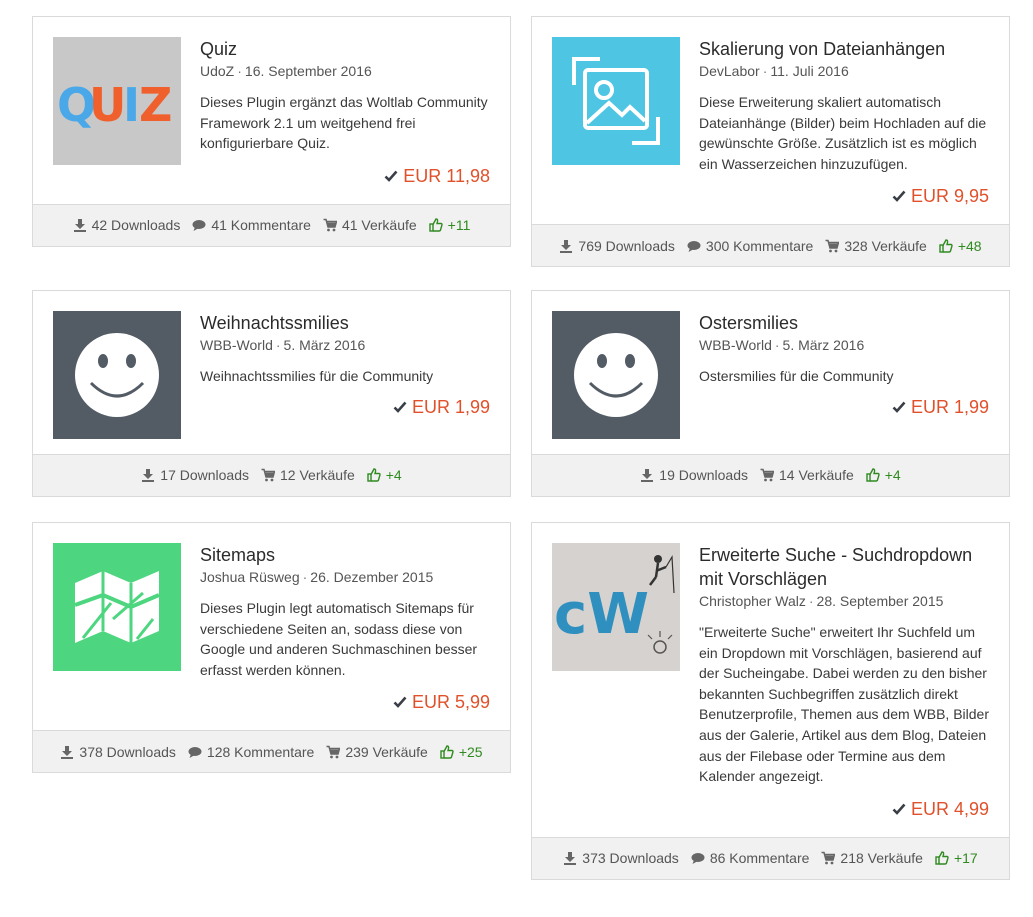 Image resolution: width=1033 pixels, height=917 pixels. What do you see at coordinates (250, 577) in the screenshot?
I see `author-link: Joshua Rüsweg` at bounding box center [250, 577].